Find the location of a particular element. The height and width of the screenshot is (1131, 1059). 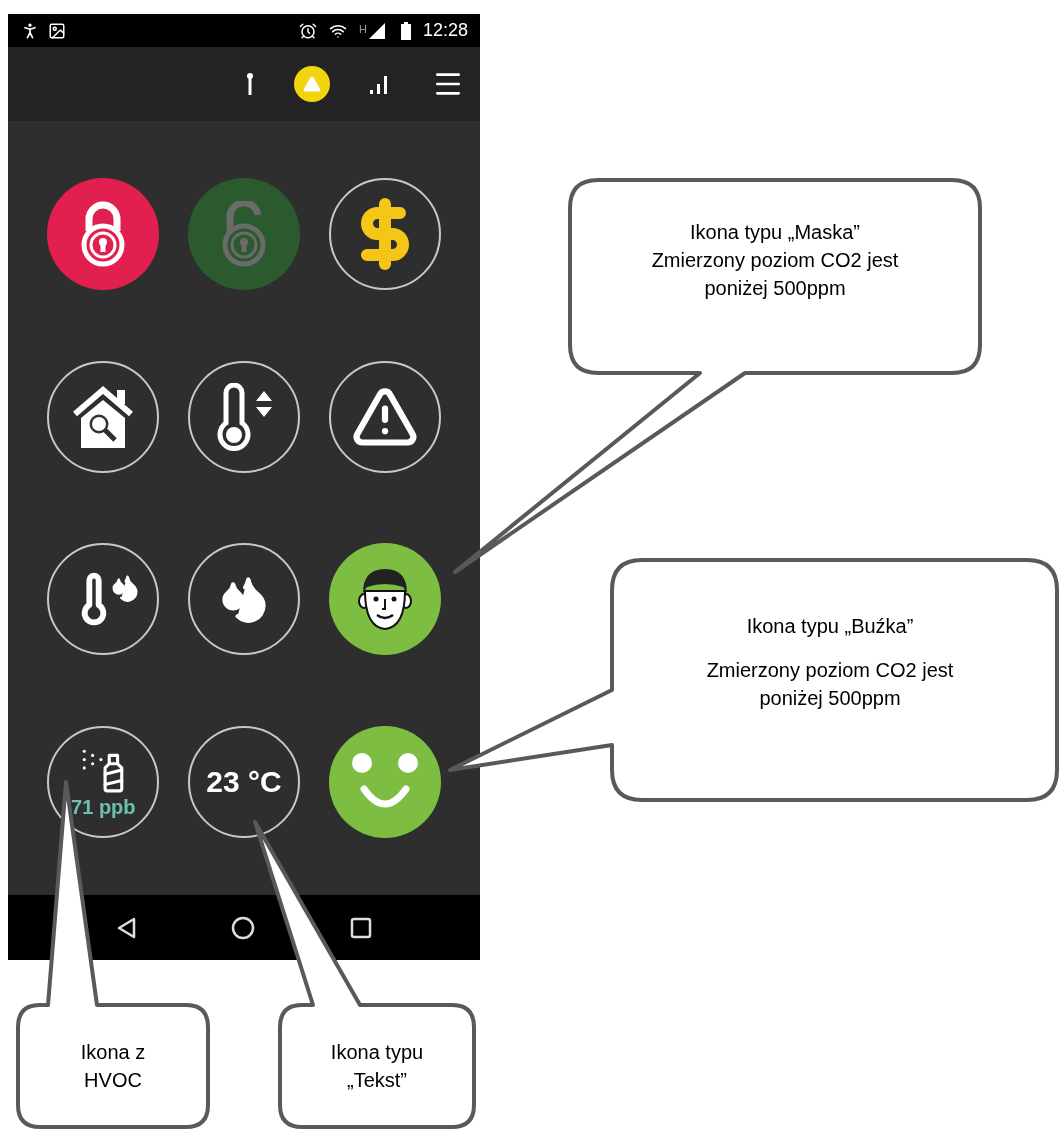

battery-icon is located at coordinates (405, 30).